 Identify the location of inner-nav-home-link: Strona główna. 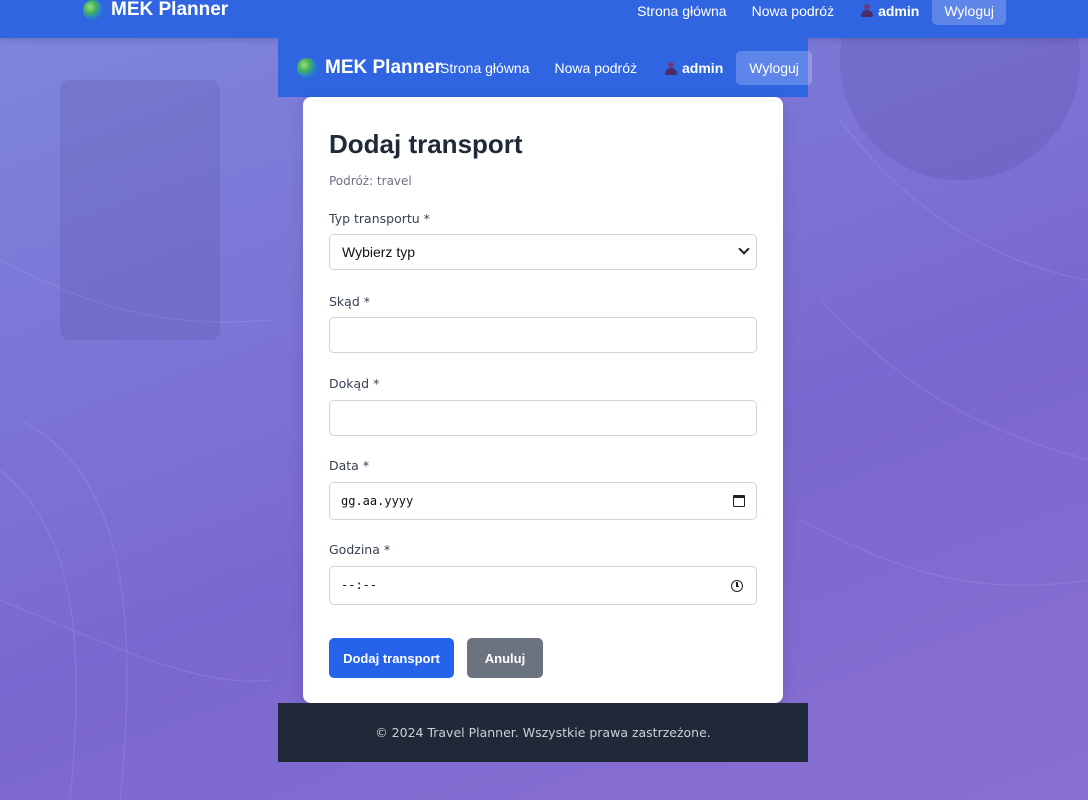
(485, 68).